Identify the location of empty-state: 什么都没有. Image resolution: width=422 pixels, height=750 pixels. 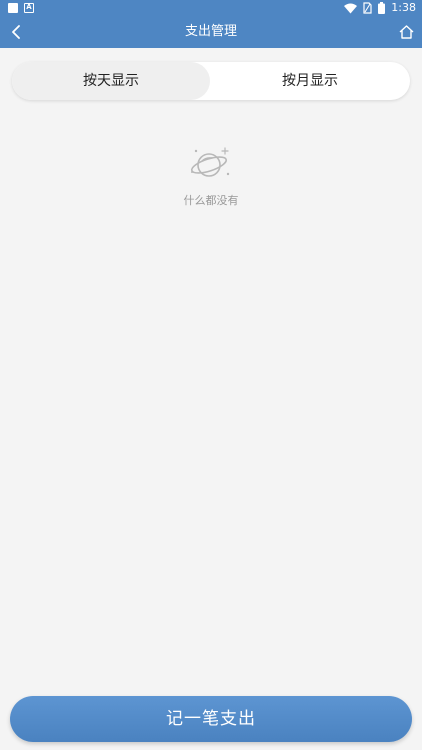
(211, 175).